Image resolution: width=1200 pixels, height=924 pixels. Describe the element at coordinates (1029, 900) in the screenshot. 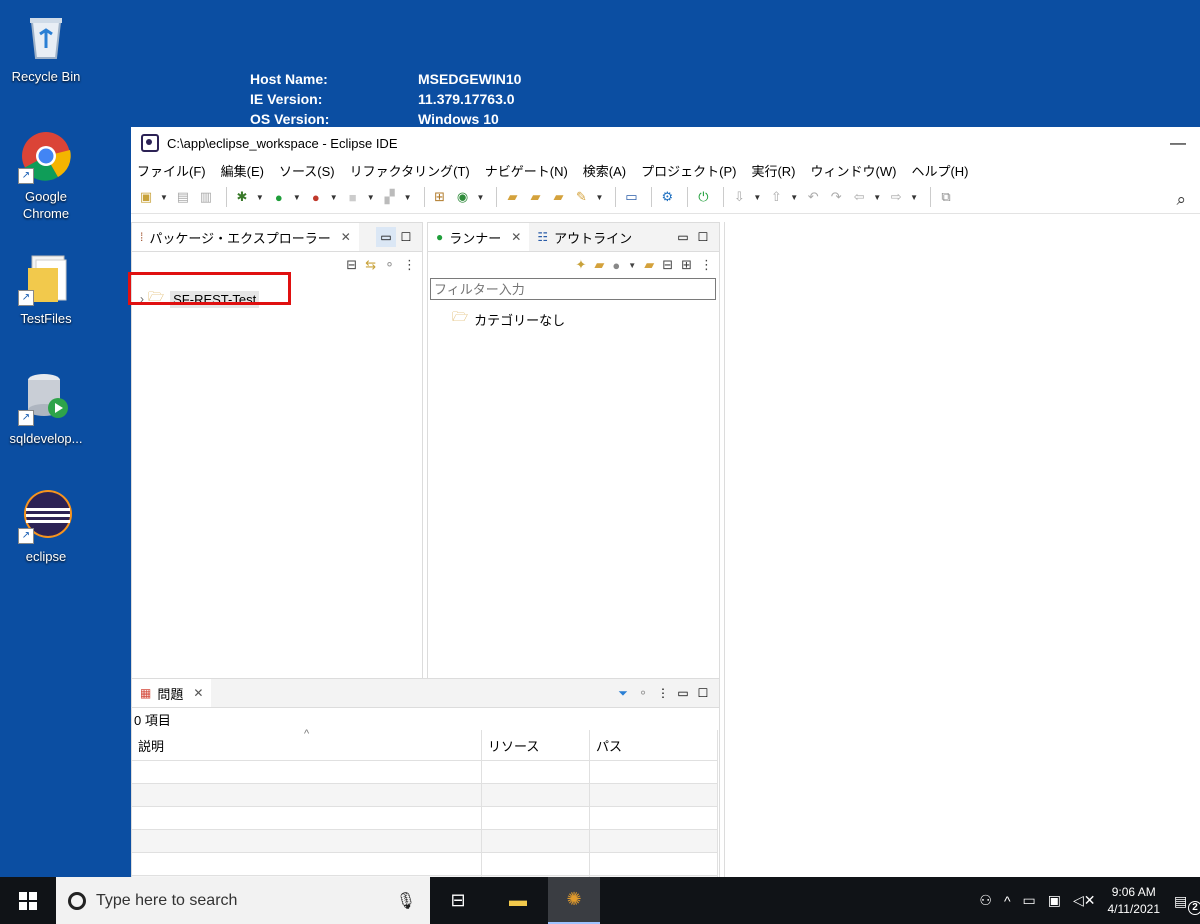

I see `battery-icon: ▭` at that location.